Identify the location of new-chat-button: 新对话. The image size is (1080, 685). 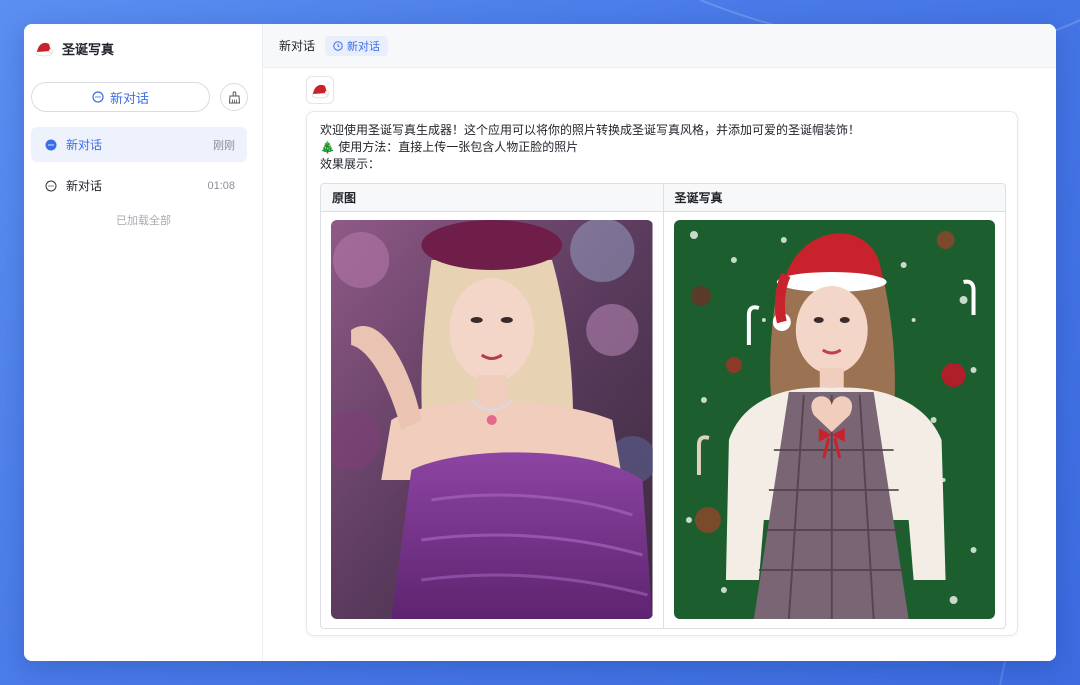
(120, 97).